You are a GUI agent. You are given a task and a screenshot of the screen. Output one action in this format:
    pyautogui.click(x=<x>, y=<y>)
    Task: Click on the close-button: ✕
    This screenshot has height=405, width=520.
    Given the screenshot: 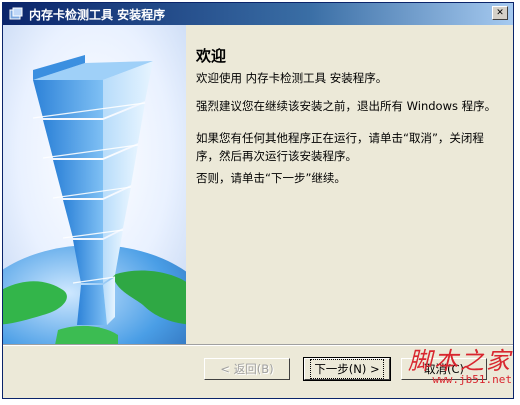 What is the action you would take?
    pyautogui.click(x=500, y=13)
    